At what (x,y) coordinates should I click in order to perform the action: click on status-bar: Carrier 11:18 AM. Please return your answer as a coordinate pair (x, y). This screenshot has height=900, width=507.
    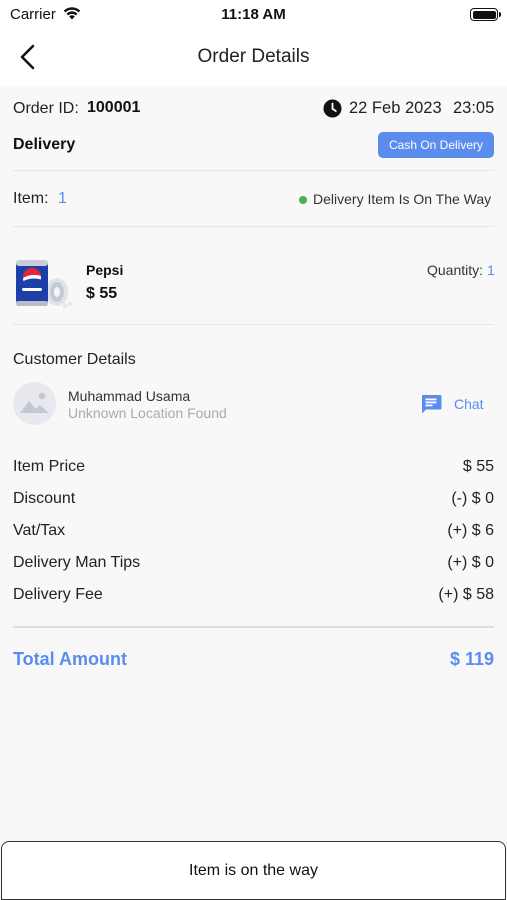
    Looking at the image, I should click on (253, 15).